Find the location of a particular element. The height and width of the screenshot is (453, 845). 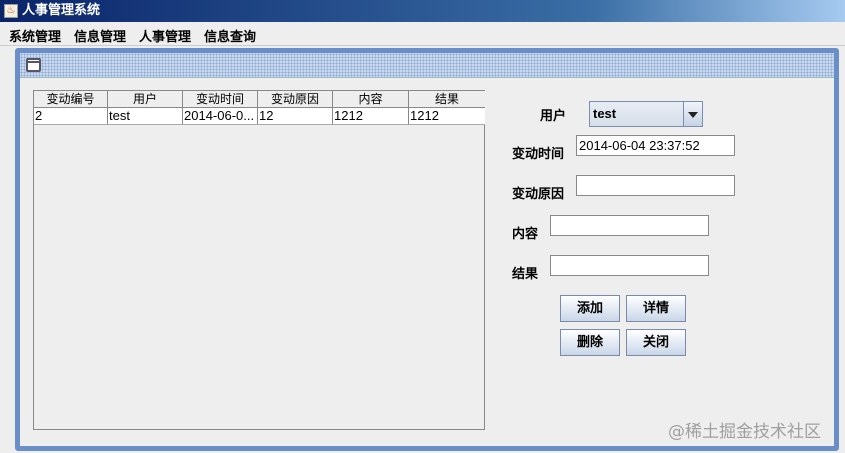

content-label: 内容 is located at coordinates (525, 234).